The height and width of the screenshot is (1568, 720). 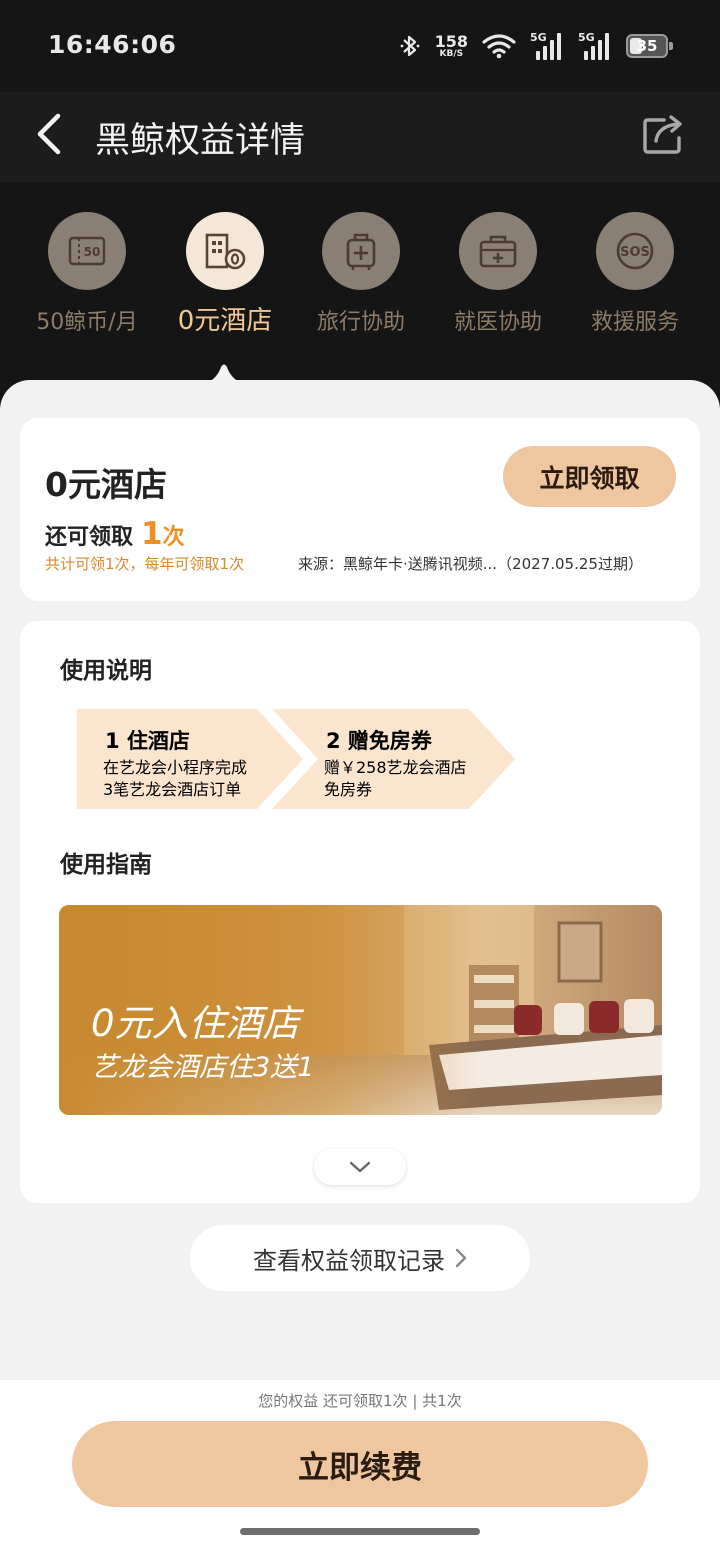 I want to click on remaining-unit: 次, so click(x=173, y=537).